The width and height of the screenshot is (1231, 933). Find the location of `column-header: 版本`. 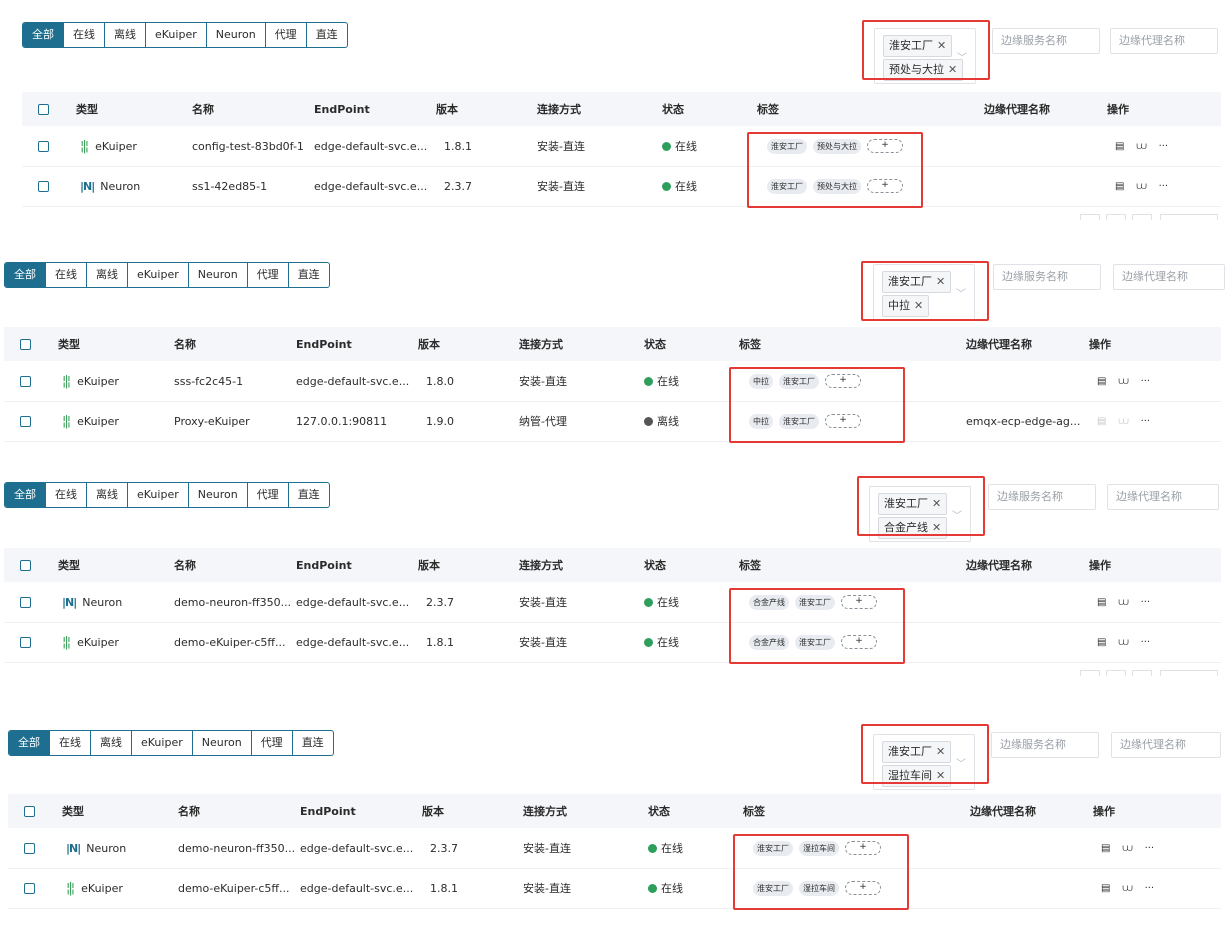

column-header: 版本 is located at coordinates (429, 344).